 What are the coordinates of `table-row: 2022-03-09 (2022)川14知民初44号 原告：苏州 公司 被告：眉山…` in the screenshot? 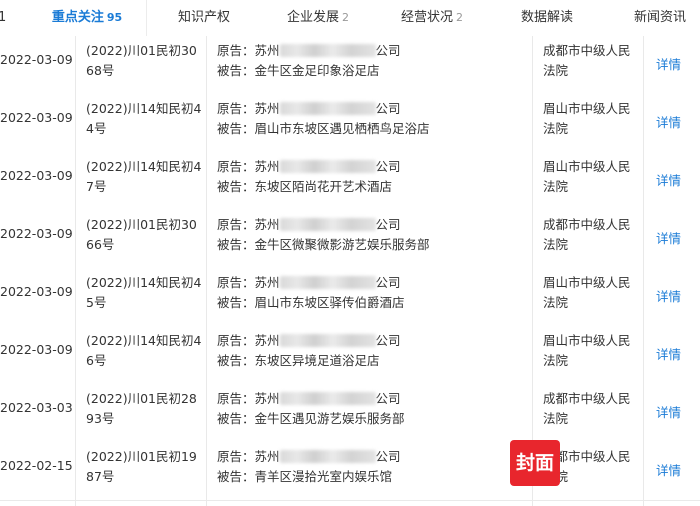 It's located at (350, 123).